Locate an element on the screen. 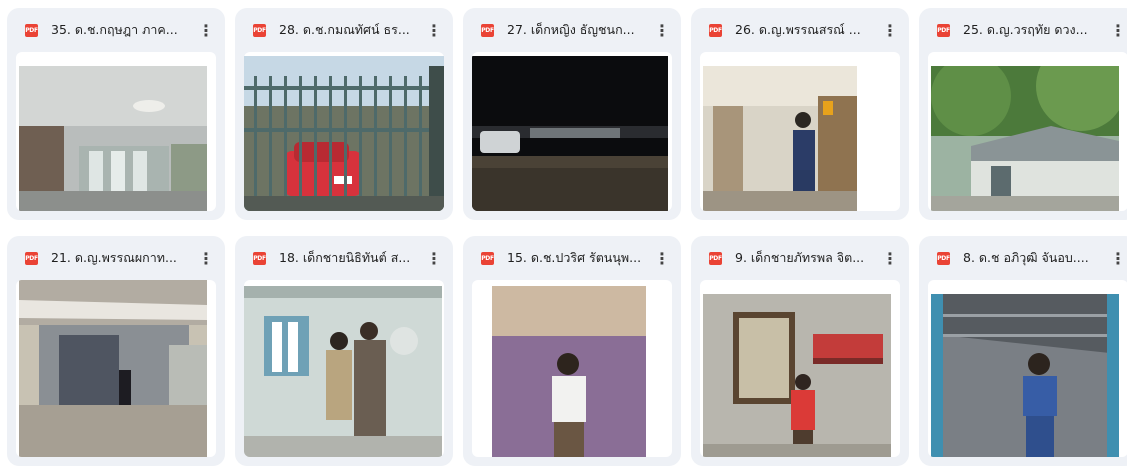 This screenshot has width=1127, height=466. file-card: PDF 26. ด.ญ.พรรณสรณ์ ... ⋮ is located at coordinates (800, 114).